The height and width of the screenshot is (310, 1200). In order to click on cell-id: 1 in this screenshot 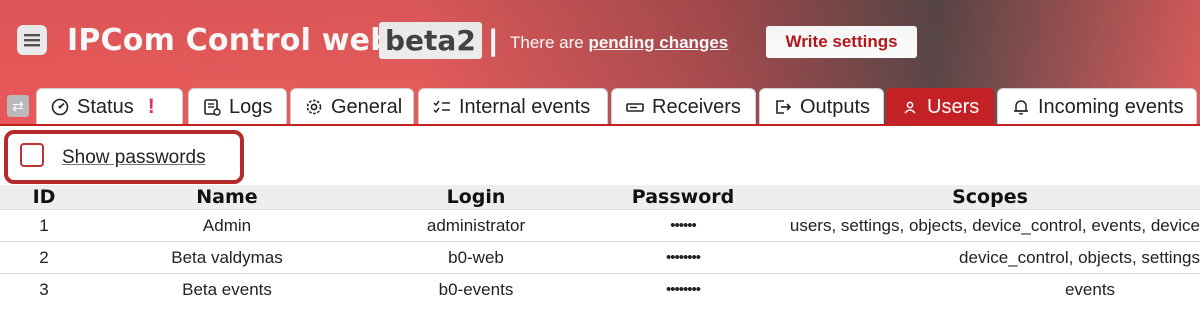, I will do `click(44, 225)`.